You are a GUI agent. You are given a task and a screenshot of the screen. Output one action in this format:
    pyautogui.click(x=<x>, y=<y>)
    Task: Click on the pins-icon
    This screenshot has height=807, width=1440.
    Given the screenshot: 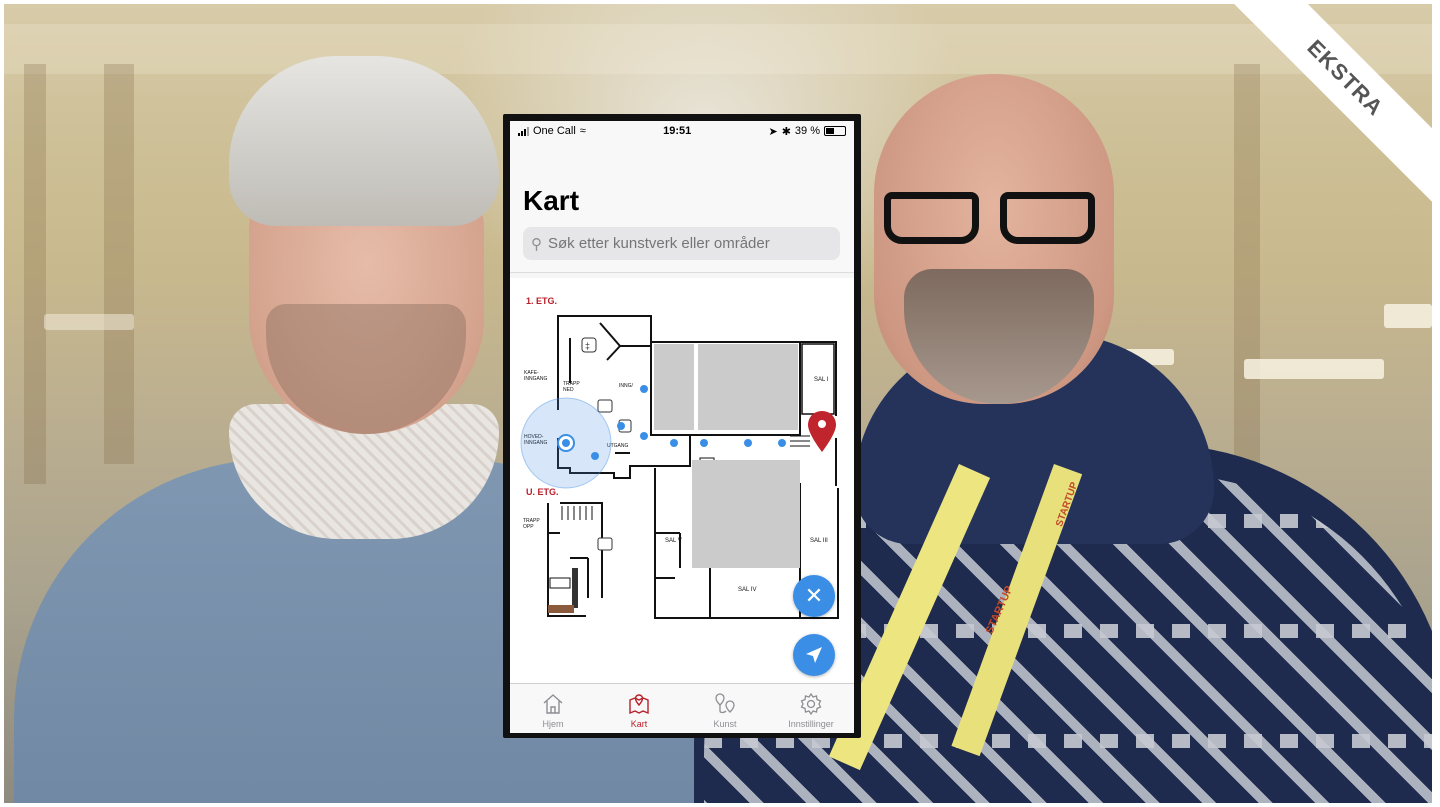 What is the action you would take?
    pyautogui.click(x=725, y=703)
    